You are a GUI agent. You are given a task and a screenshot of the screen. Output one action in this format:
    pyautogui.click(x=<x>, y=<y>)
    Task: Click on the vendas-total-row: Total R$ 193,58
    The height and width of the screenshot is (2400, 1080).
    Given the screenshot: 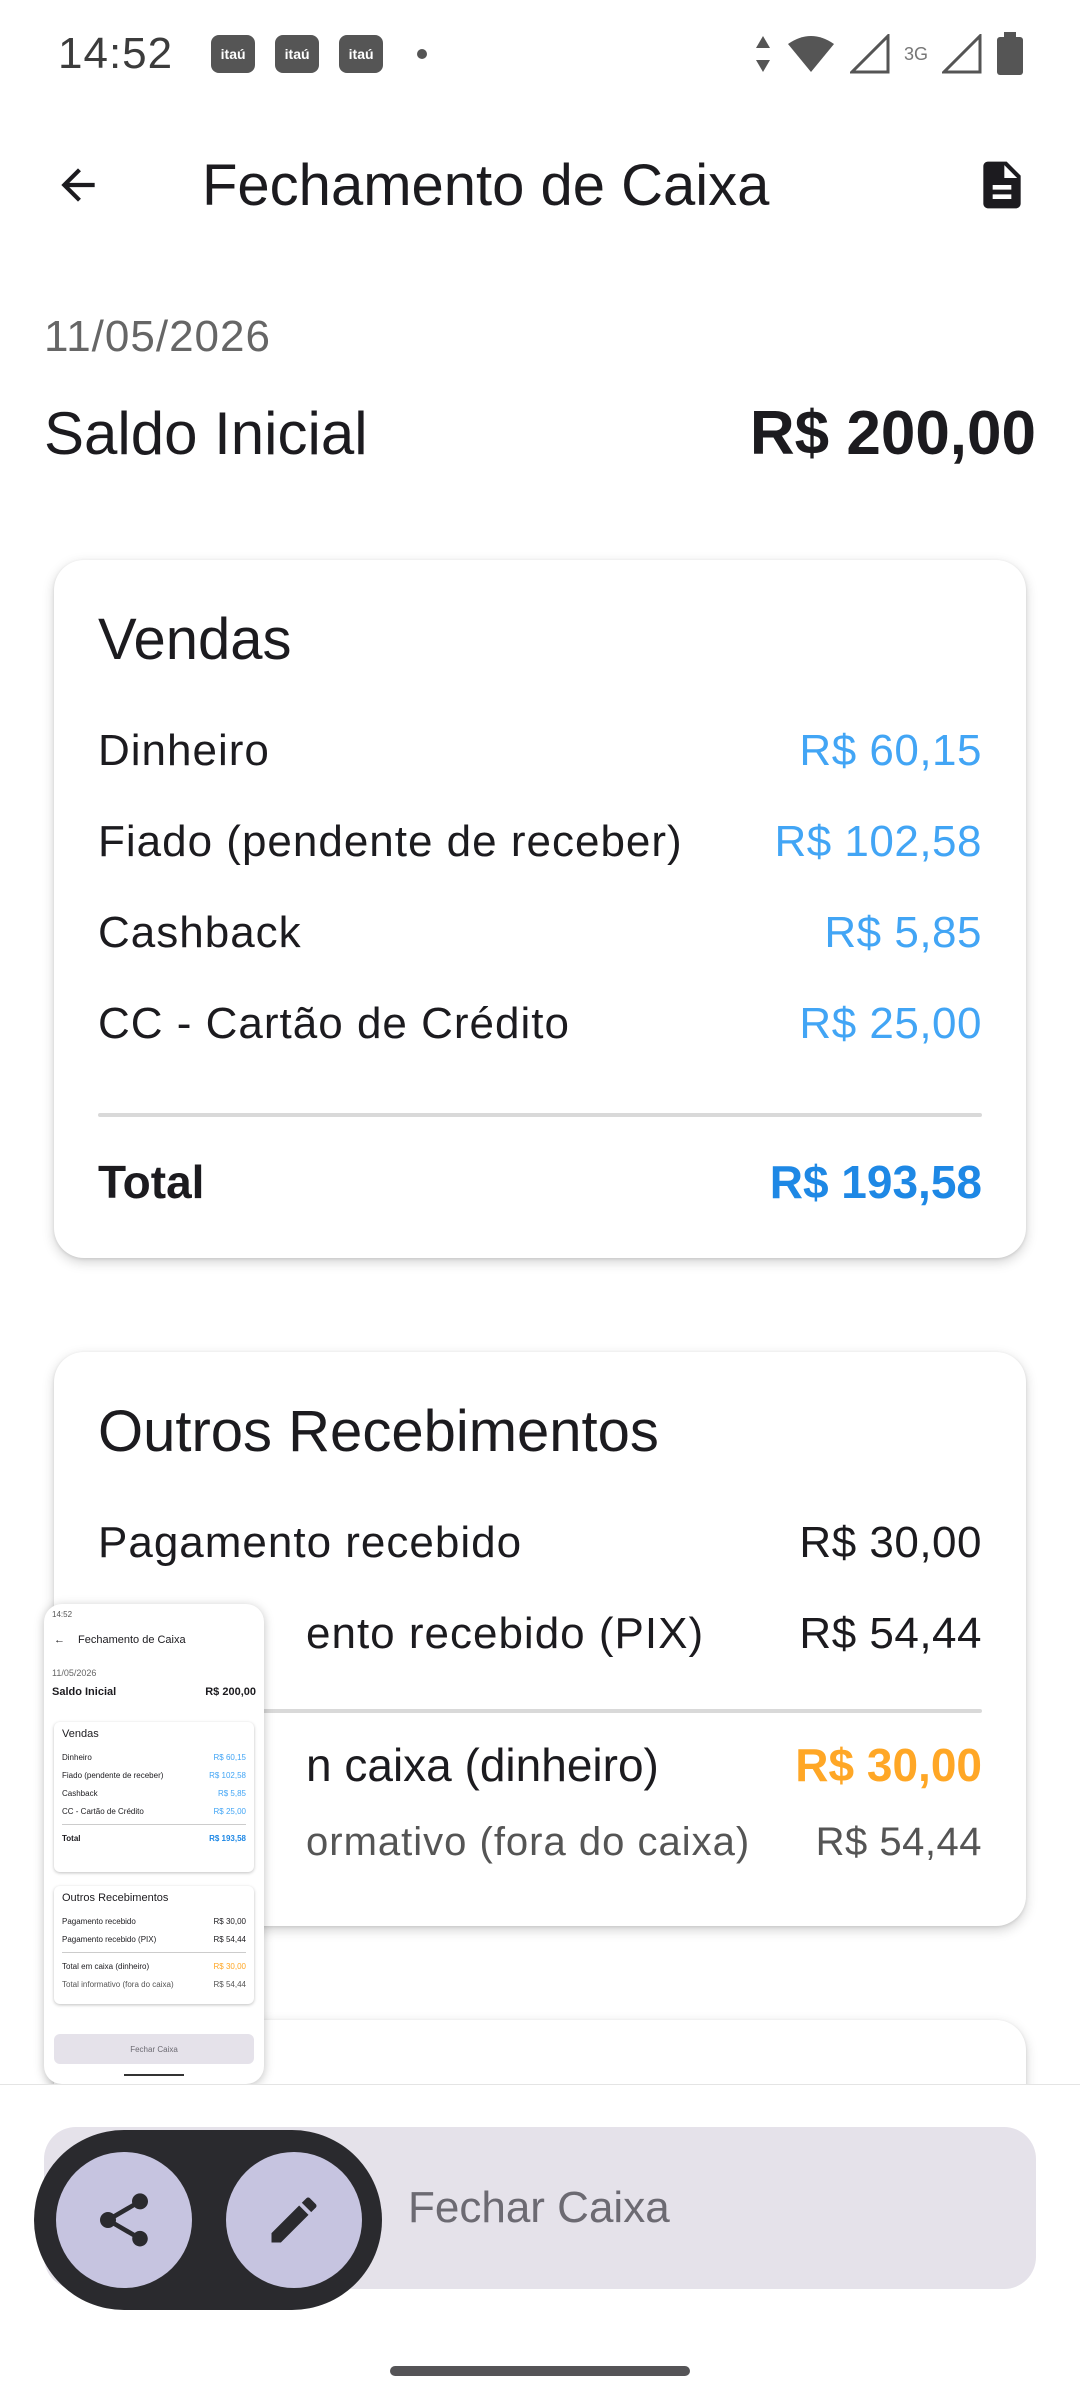 What is the action you would take?
    pyautogui.click(x=540, y=1182)
    